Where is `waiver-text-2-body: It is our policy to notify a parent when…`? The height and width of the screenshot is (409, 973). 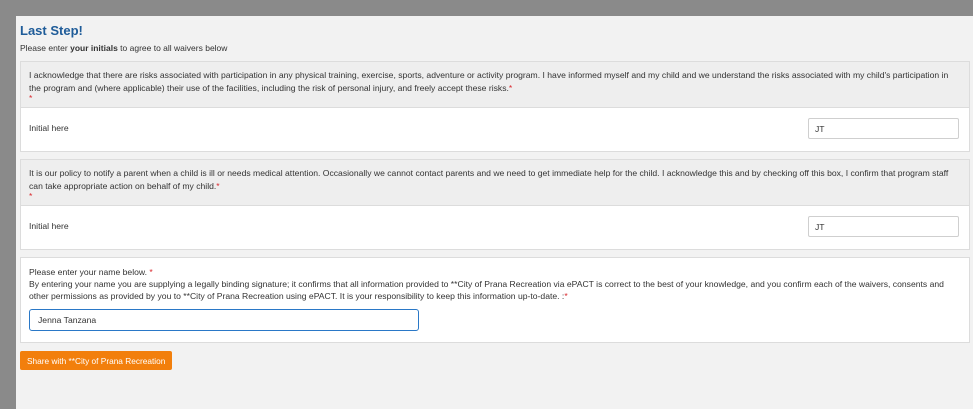 waiver-text-2-body: It is our policy to notify a parent when… is located at coordinates (489, 179).